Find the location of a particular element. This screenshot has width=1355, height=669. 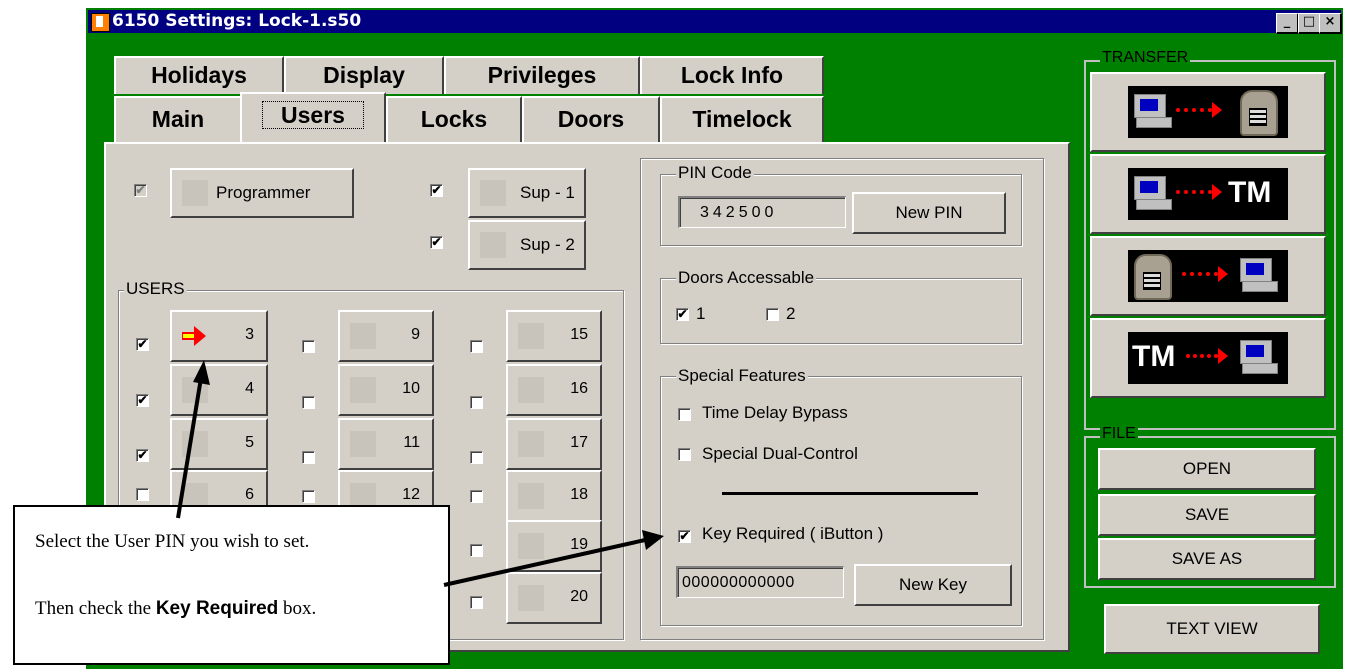

callout-arrows is located at coordinates (420, 473).